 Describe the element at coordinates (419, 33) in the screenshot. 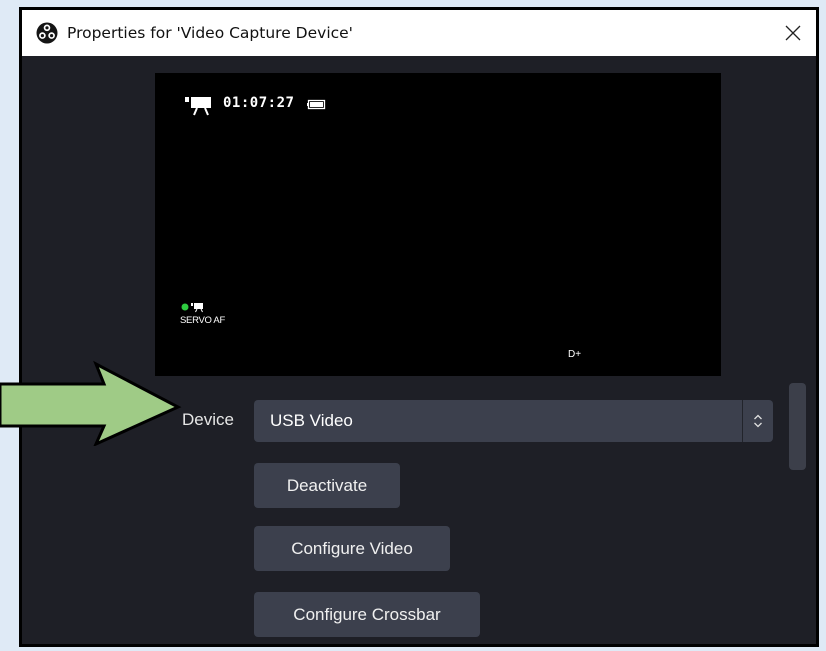

I see `title-bar: Properties for 'Video Capture Device'` at that location.